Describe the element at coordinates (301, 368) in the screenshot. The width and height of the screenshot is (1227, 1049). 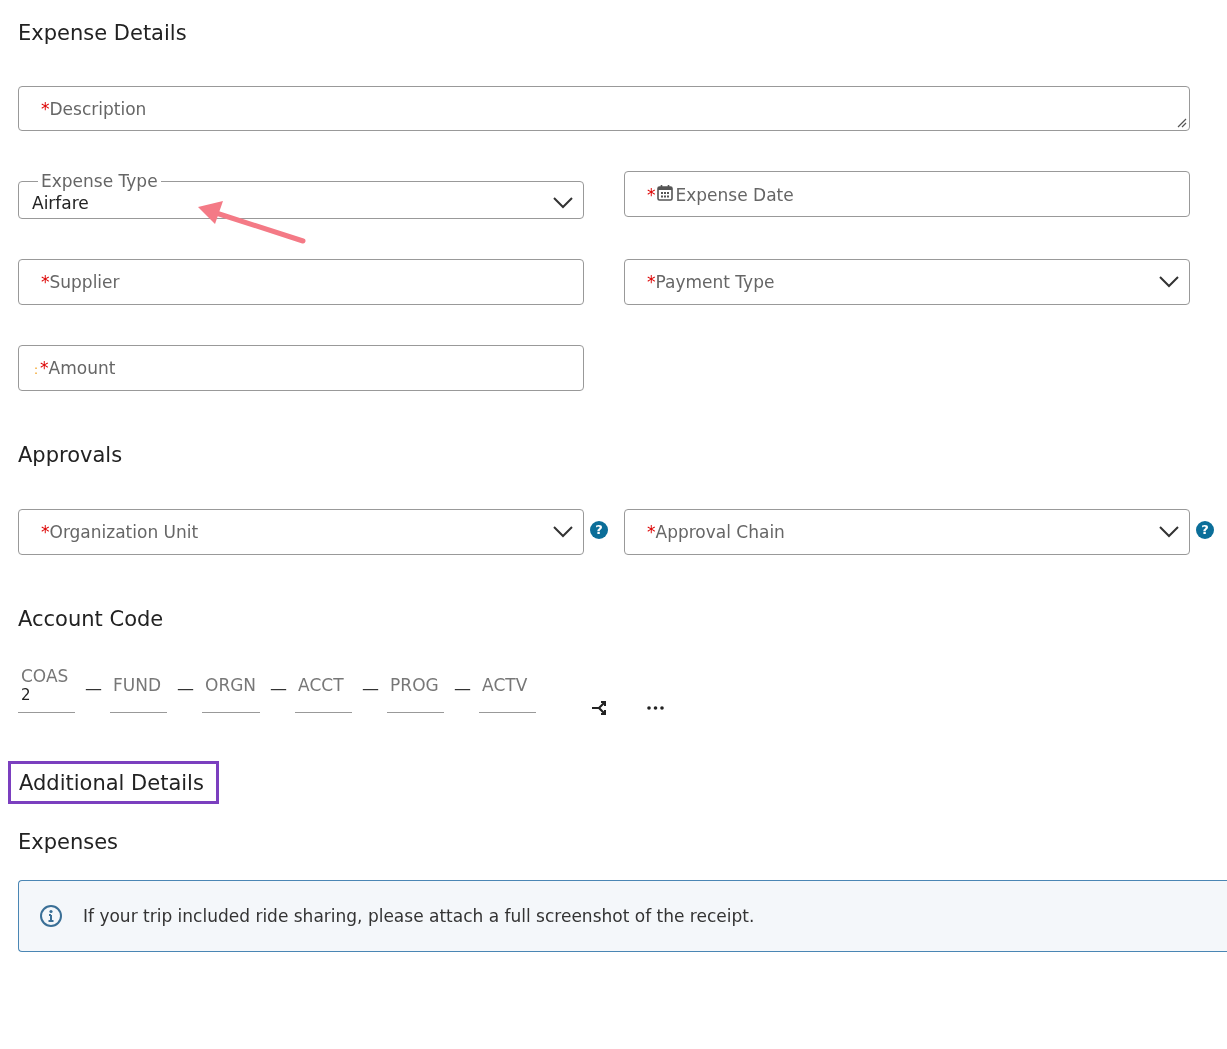
I see `text-field: :*Amount` at that location.